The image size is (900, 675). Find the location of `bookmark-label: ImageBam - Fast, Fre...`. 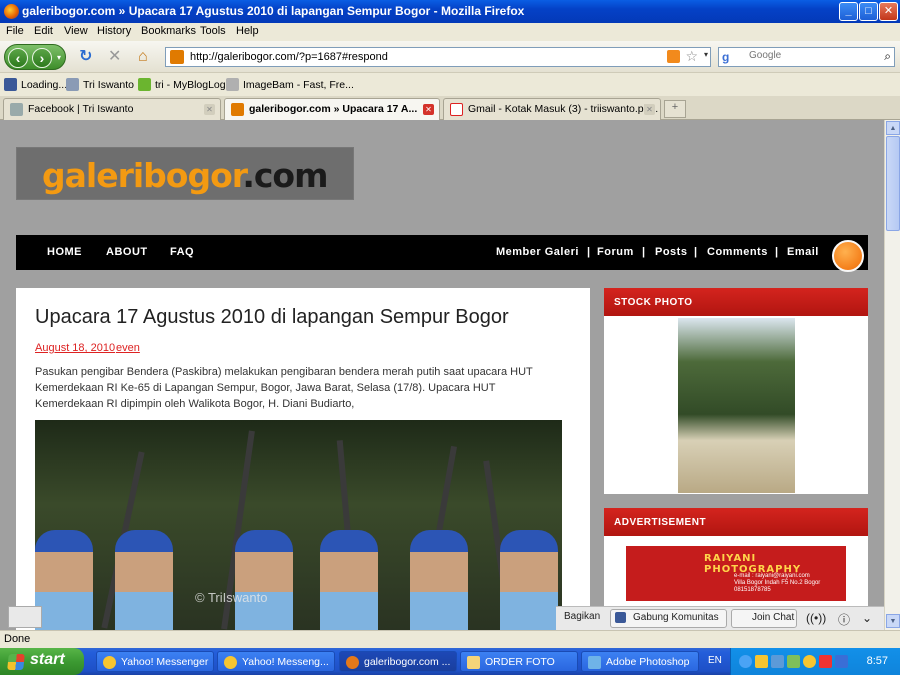

bookmark-label: ImageBam - Fast, Fre... is located at coordinates (298, 85).